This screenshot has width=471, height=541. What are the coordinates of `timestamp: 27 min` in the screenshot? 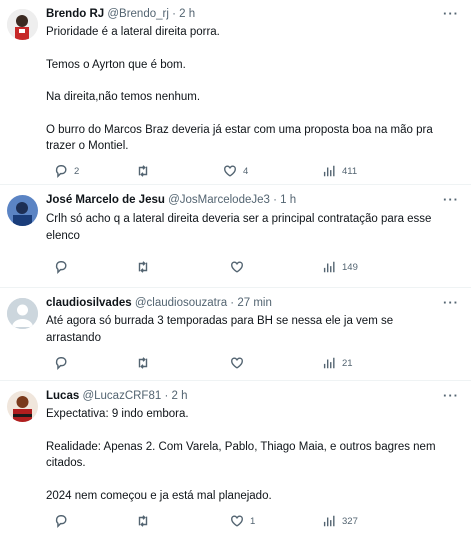 It's located at (254, 303).